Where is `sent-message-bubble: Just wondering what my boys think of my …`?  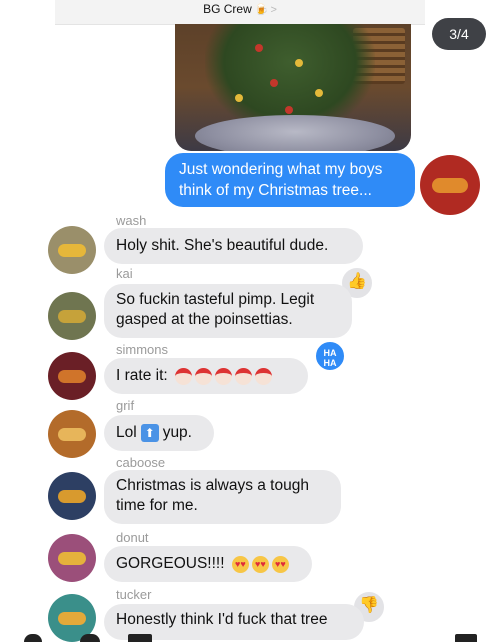
sent-message-bubble: Just wondering what my boys think of my … is located at coordinates (290, 180).